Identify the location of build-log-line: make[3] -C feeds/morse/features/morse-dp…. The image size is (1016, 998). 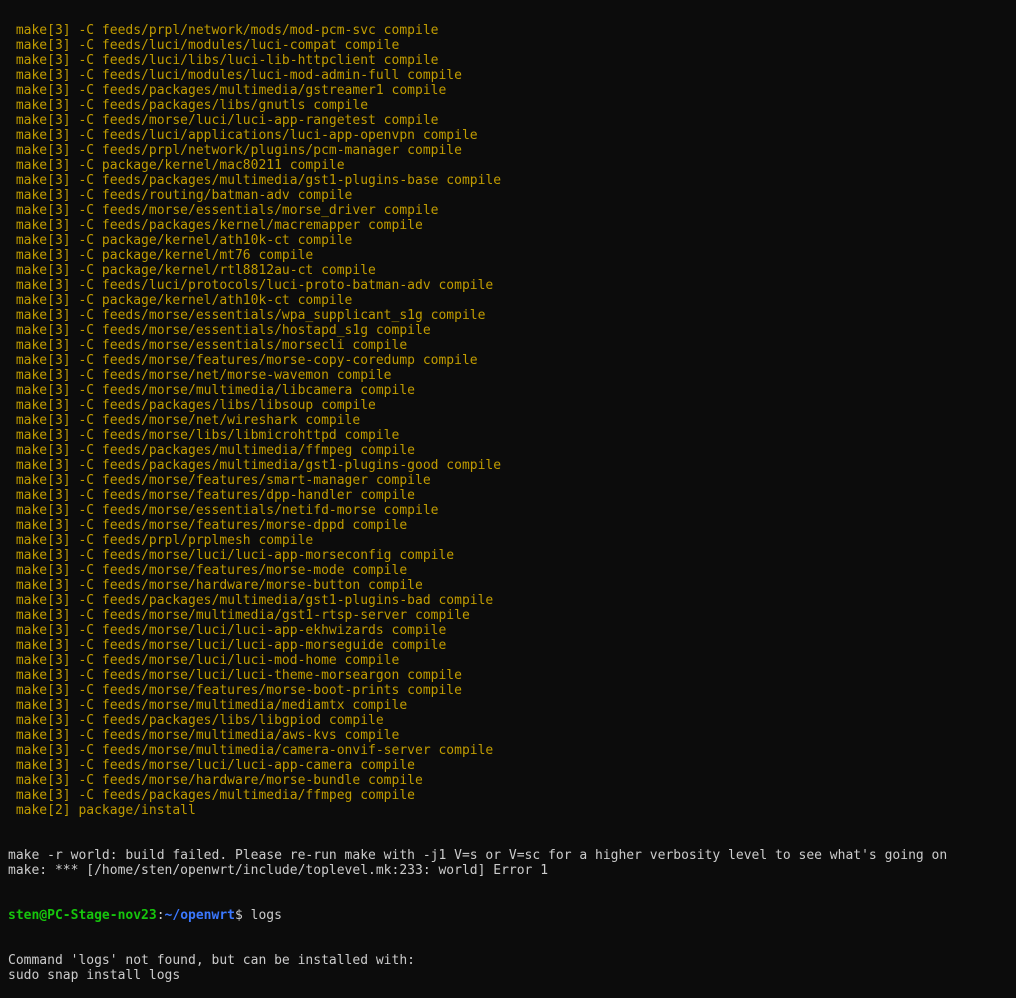
(208, 525).